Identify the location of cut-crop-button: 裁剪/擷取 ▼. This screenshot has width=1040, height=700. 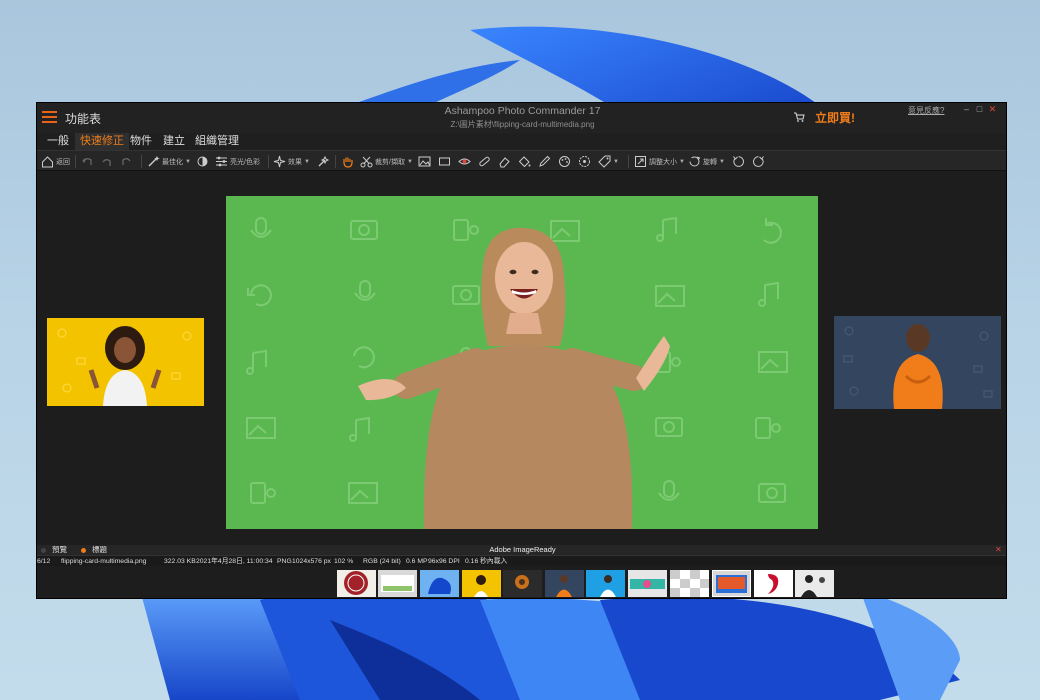
(386, 161).